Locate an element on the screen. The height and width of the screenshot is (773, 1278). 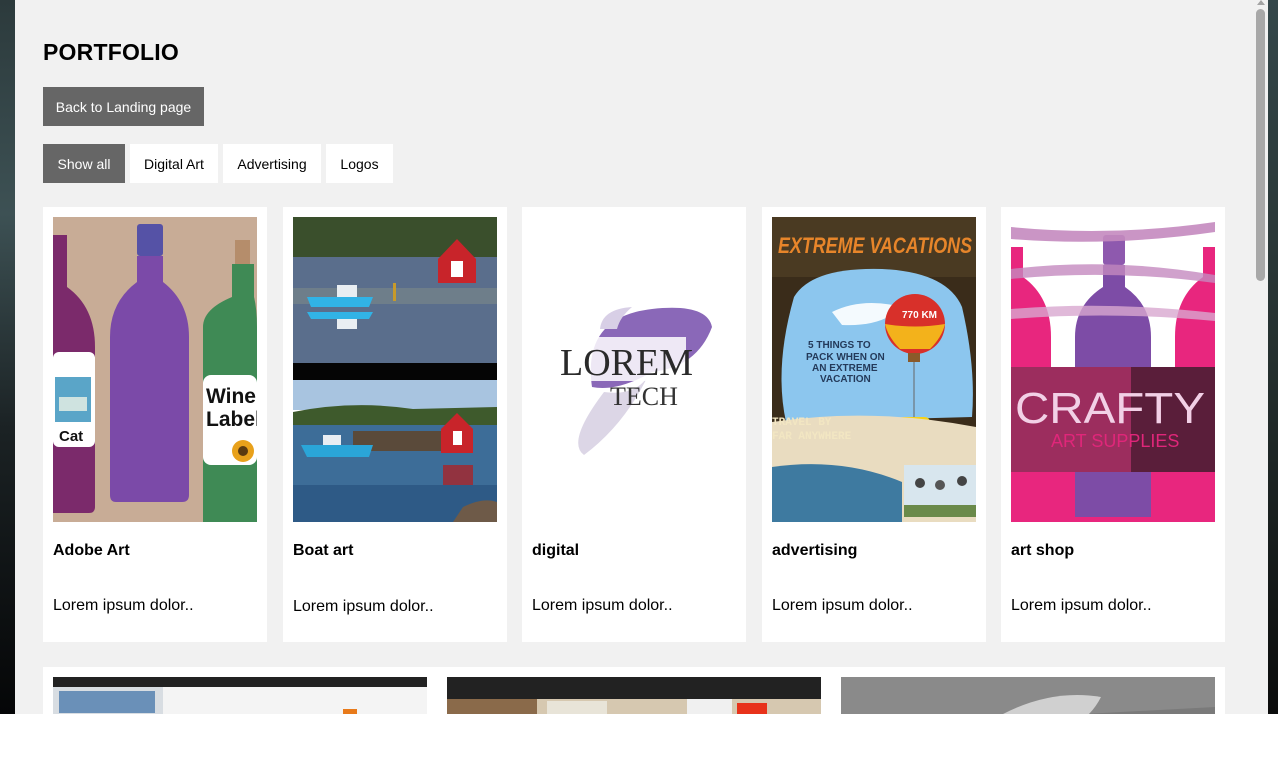
poster-line-1: 5 THINGS TO is located at coordinates (839, 345).